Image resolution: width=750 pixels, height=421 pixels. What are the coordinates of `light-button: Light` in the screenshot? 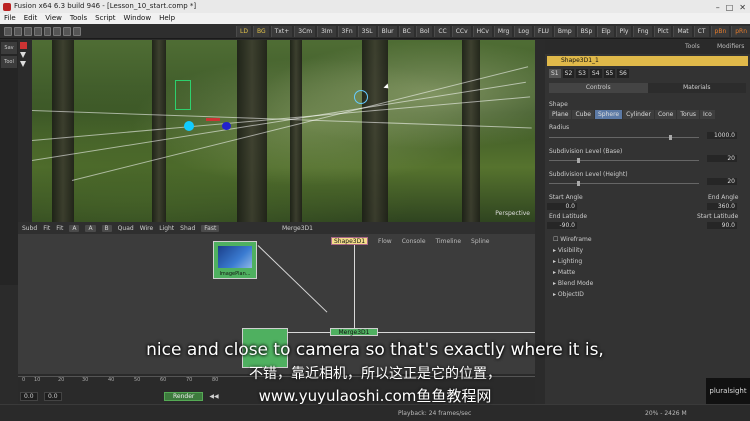 It's located at (166, 228).